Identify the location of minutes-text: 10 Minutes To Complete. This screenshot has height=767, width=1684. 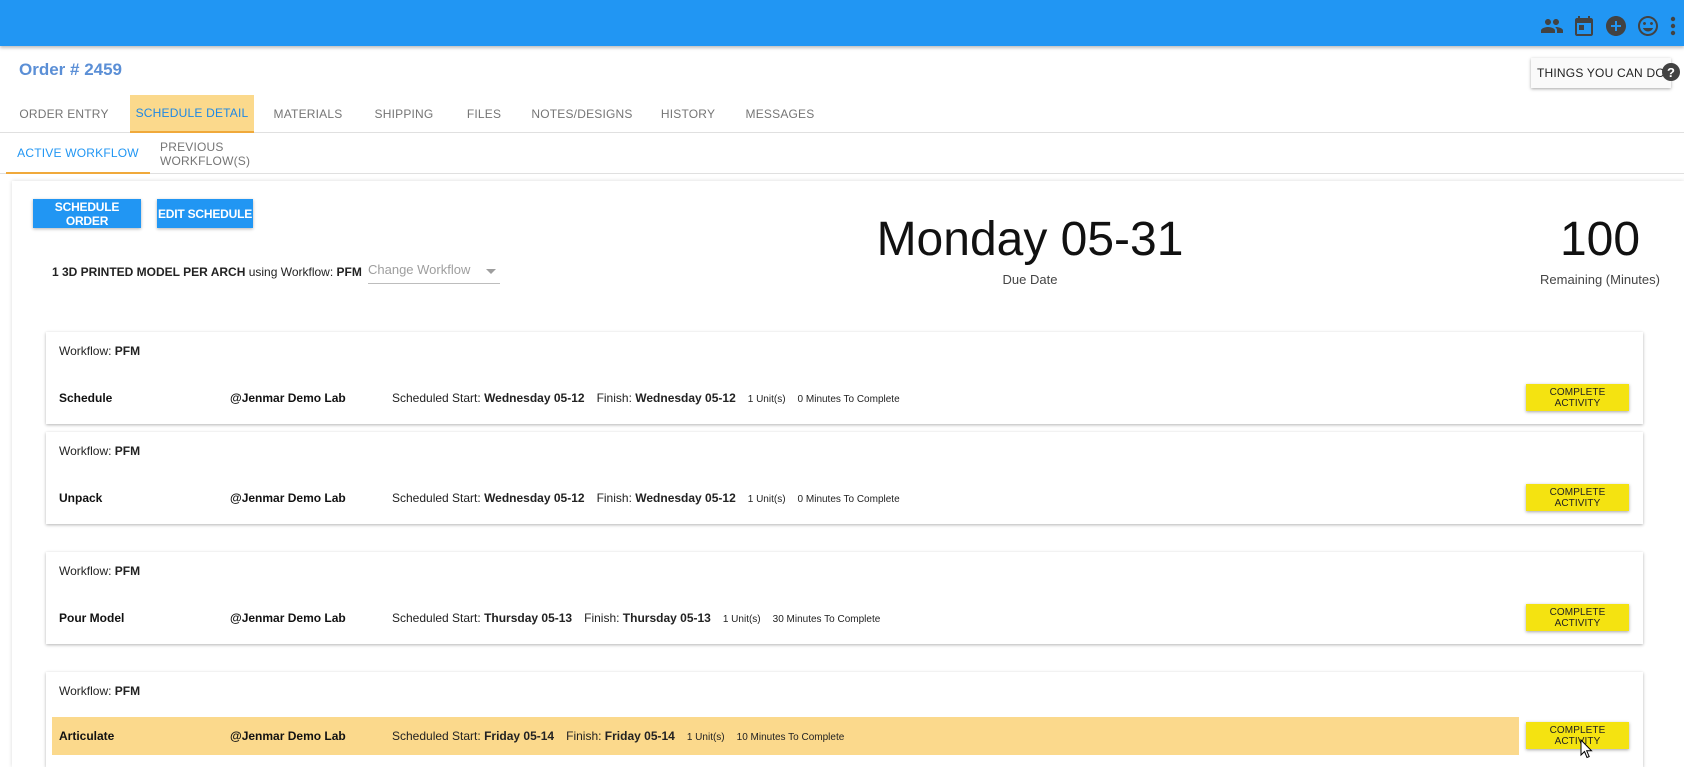
(790, 737).